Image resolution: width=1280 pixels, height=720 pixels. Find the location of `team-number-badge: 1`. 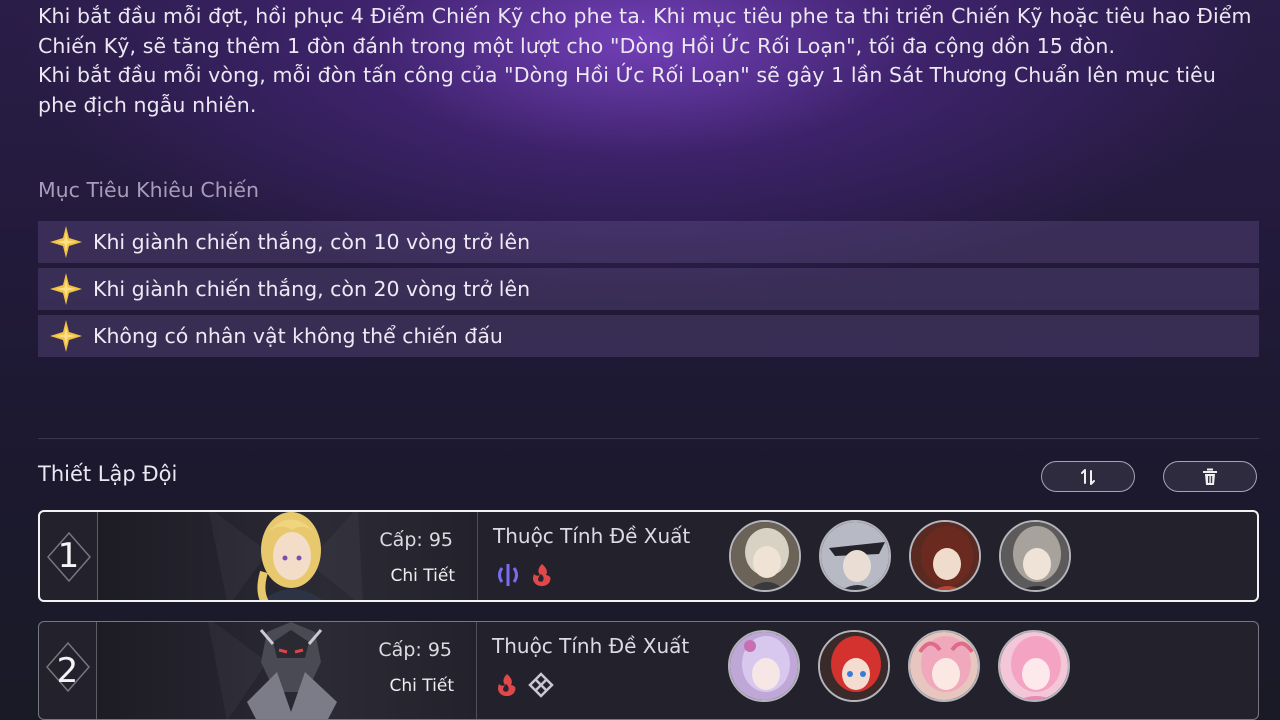

team-number-badge: 1 is located at coordinates (69, 556).